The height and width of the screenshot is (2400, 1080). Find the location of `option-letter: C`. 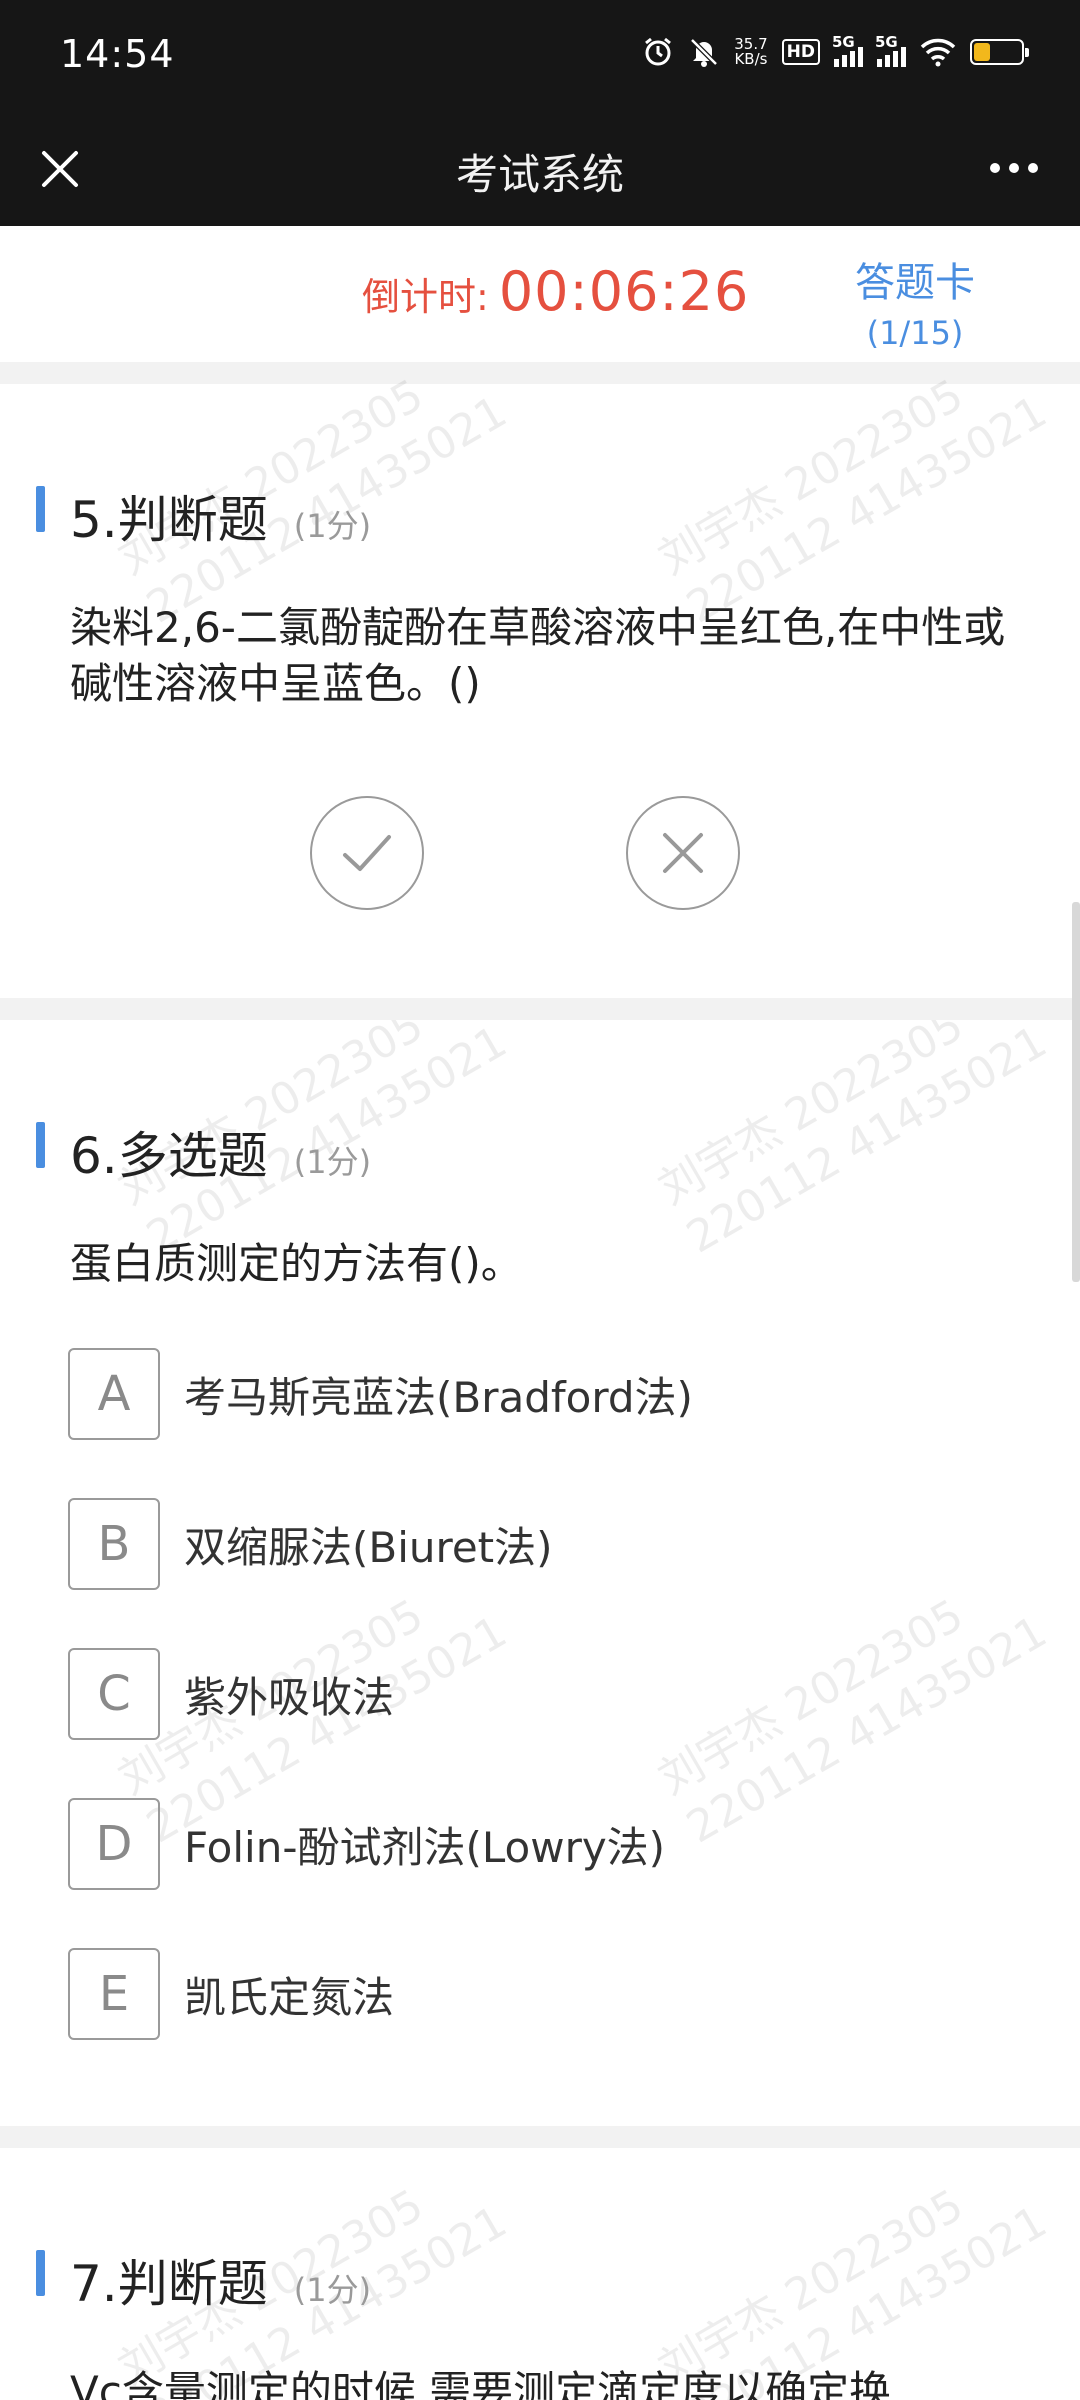

option-letter: C is located at coordinates (114, 1694).